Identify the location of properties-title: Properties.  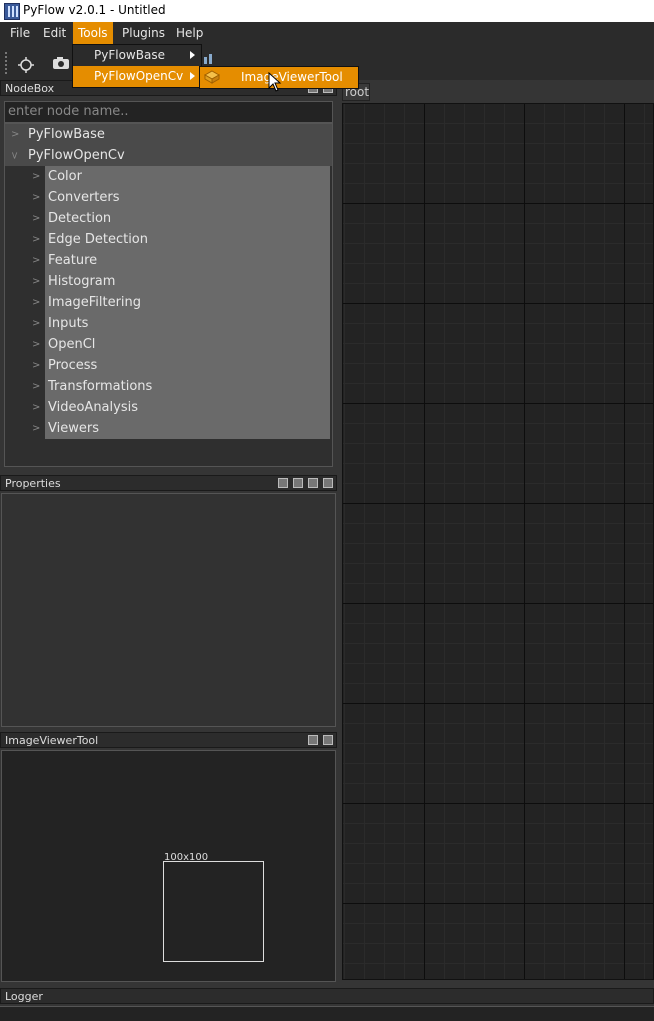
(33, 483).